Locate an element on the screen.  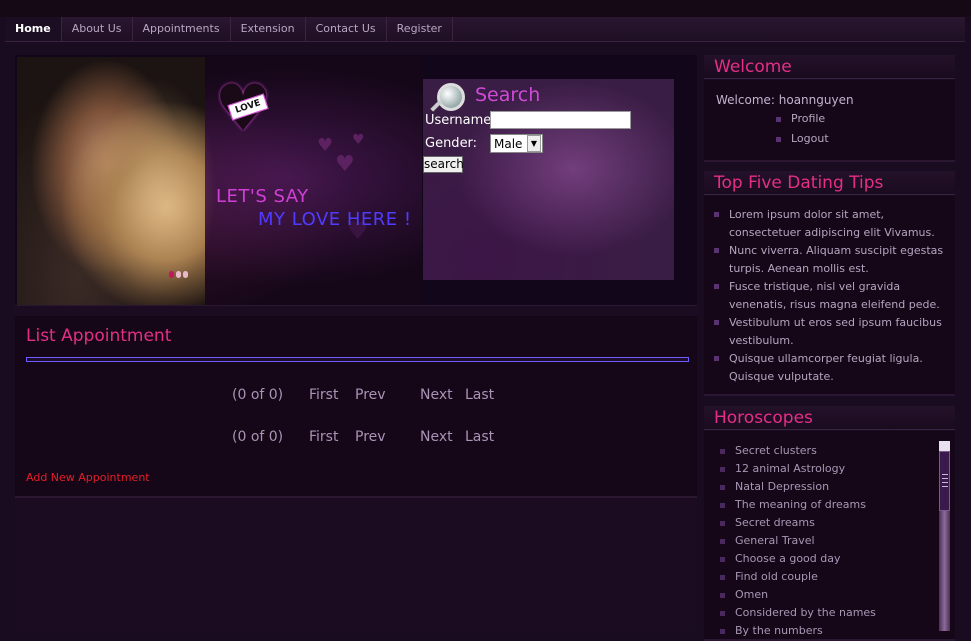
search-title: Search is located at coordinates (508, 95).